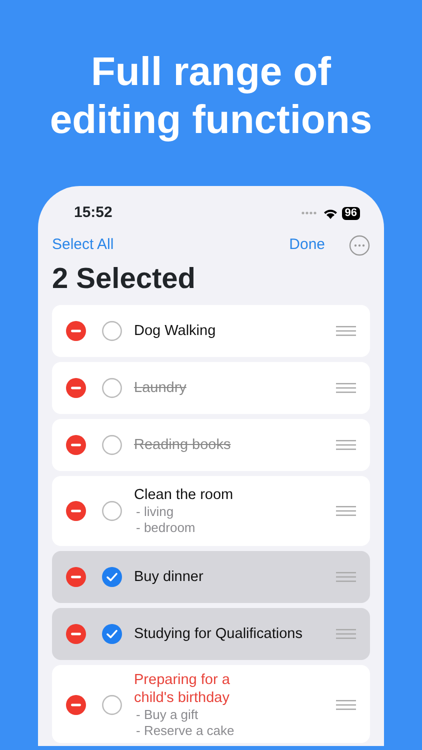  What do you see at coordinates (351, 213) in the screenshot?
I see `battery-level: 96` at bounding box center [351, 213].